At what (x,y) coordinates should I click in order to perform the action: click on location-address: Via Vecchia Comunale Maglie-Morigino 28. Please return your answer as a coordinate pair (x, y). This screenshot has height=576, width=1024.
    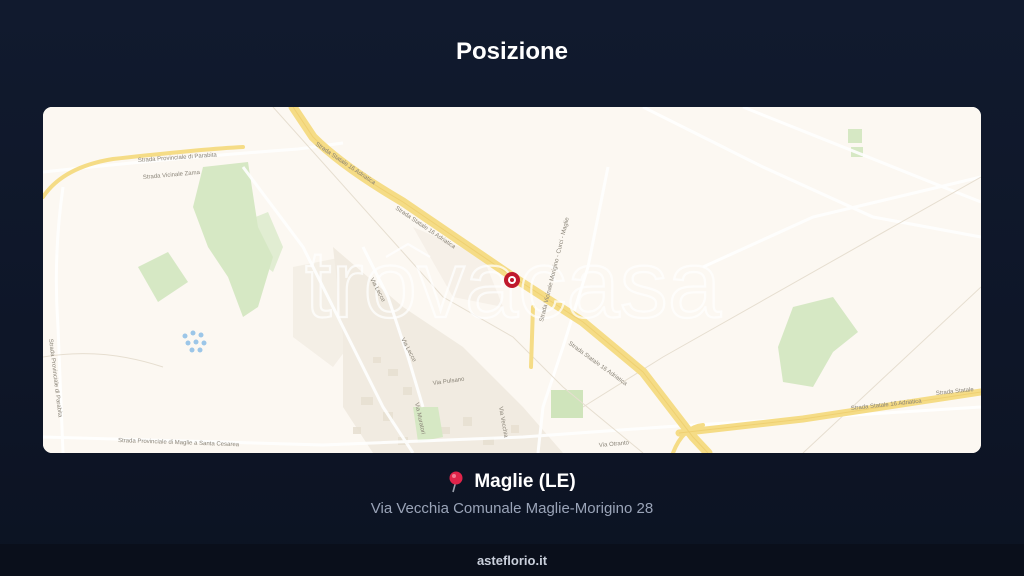
    Looking at the image, I should click on (512, 508).